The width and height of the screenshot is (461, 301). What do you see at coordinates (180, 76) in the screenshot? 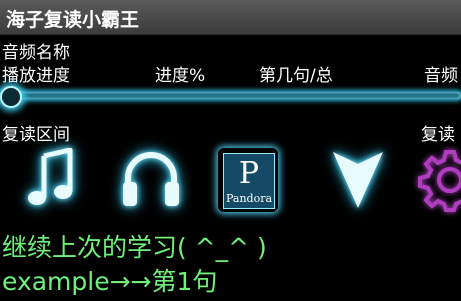
I see `progress-percent-label: 进度%` at bounding box center [180, 76].